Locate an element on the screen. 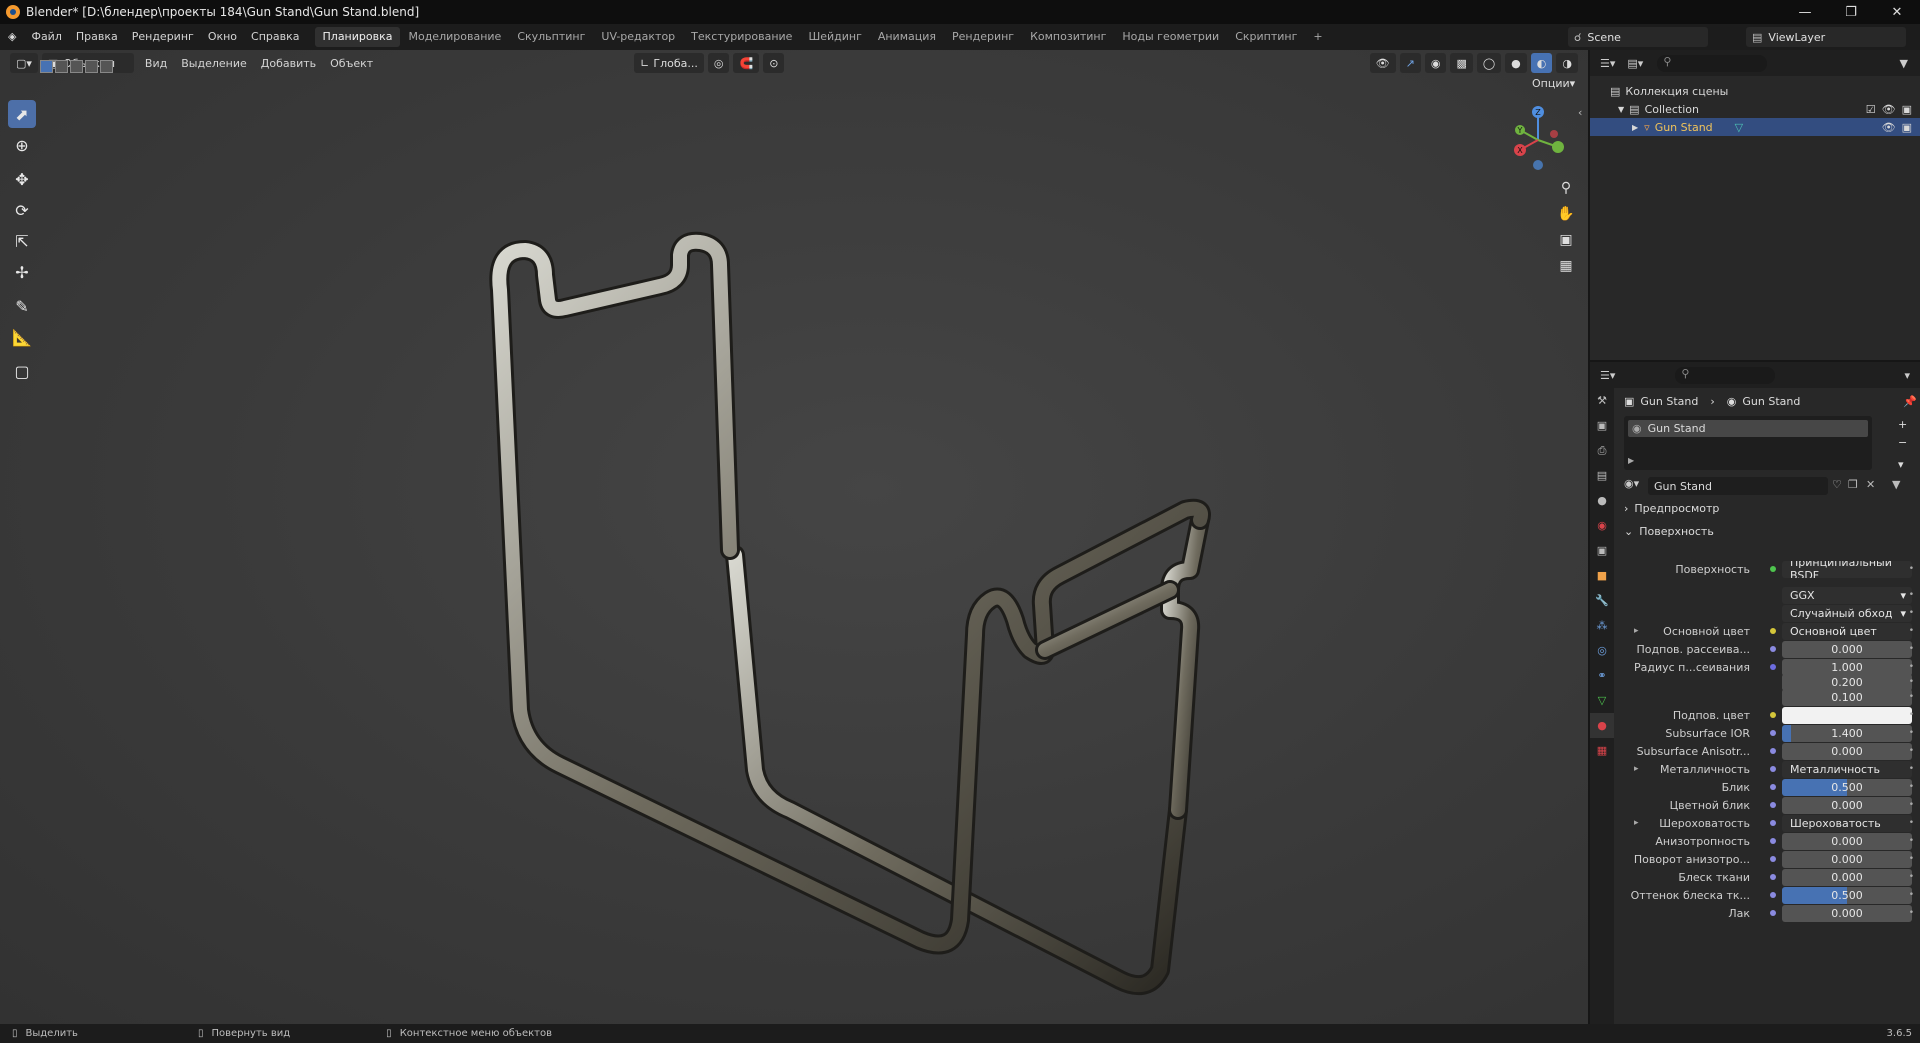 The width and height of the screenshot is (1920, 1043). dropdown-select: GGX ▾ is located at coordinates (1847, 595).